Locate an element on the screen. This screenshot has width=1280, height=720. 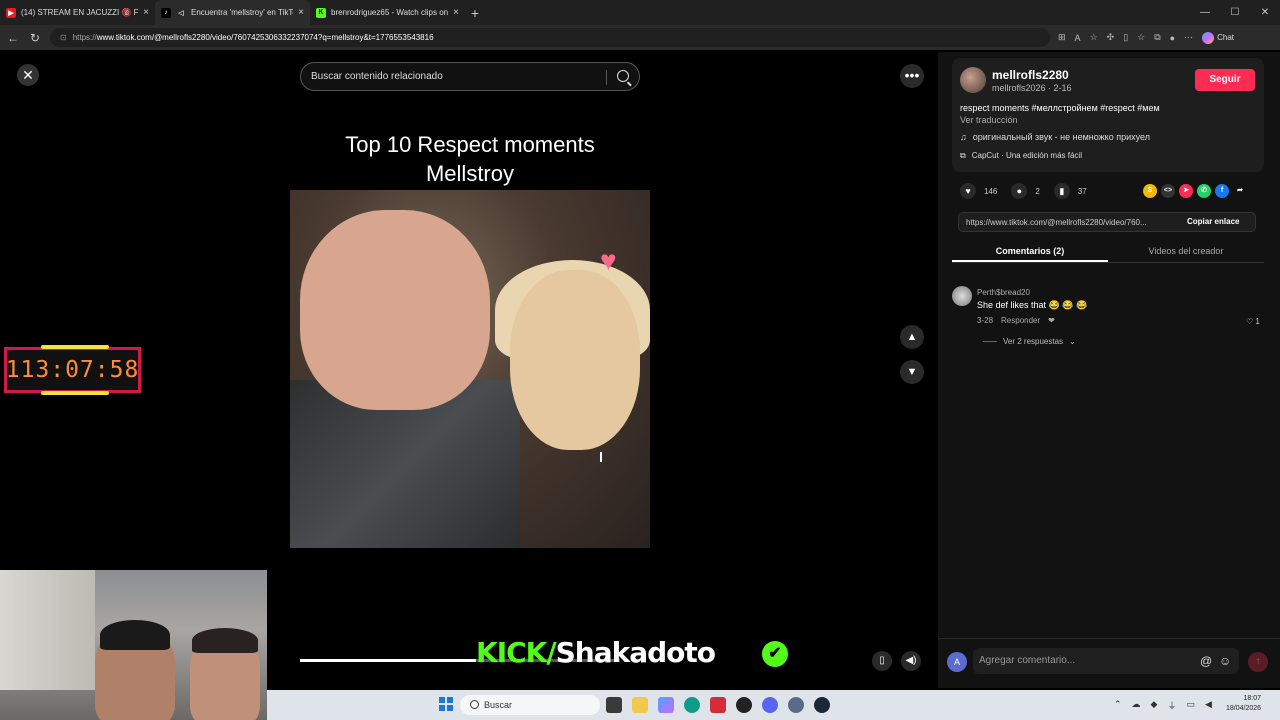
obs-icon is located at coordinates (744, 705).